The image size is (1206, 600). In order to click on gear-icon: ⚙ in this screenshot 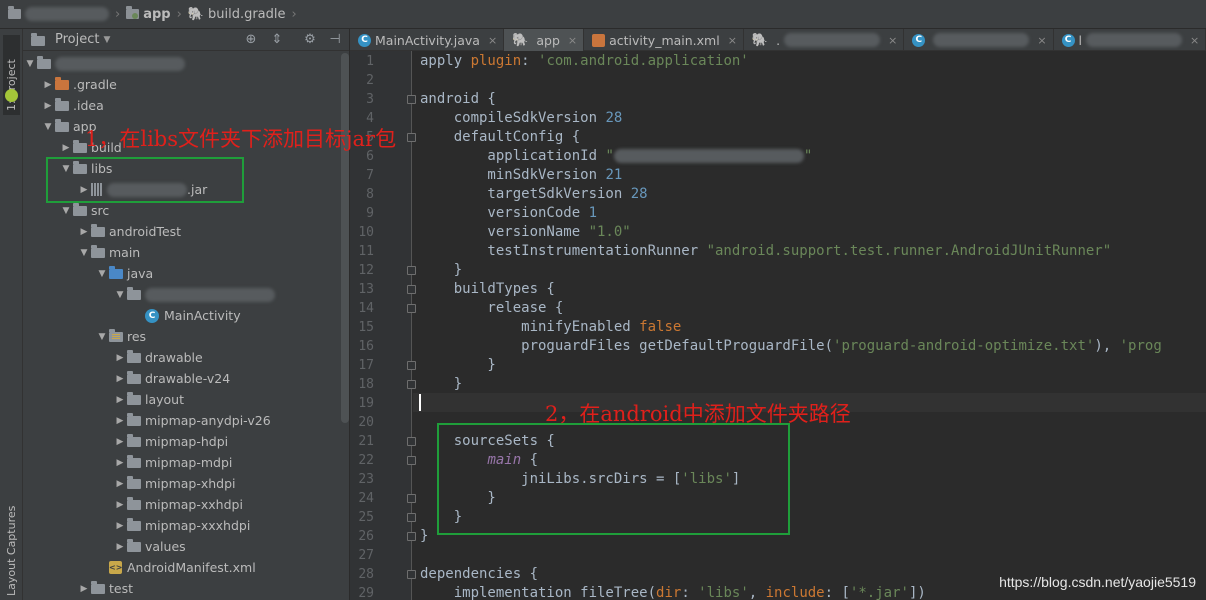, I will do `click(310, 39)`.